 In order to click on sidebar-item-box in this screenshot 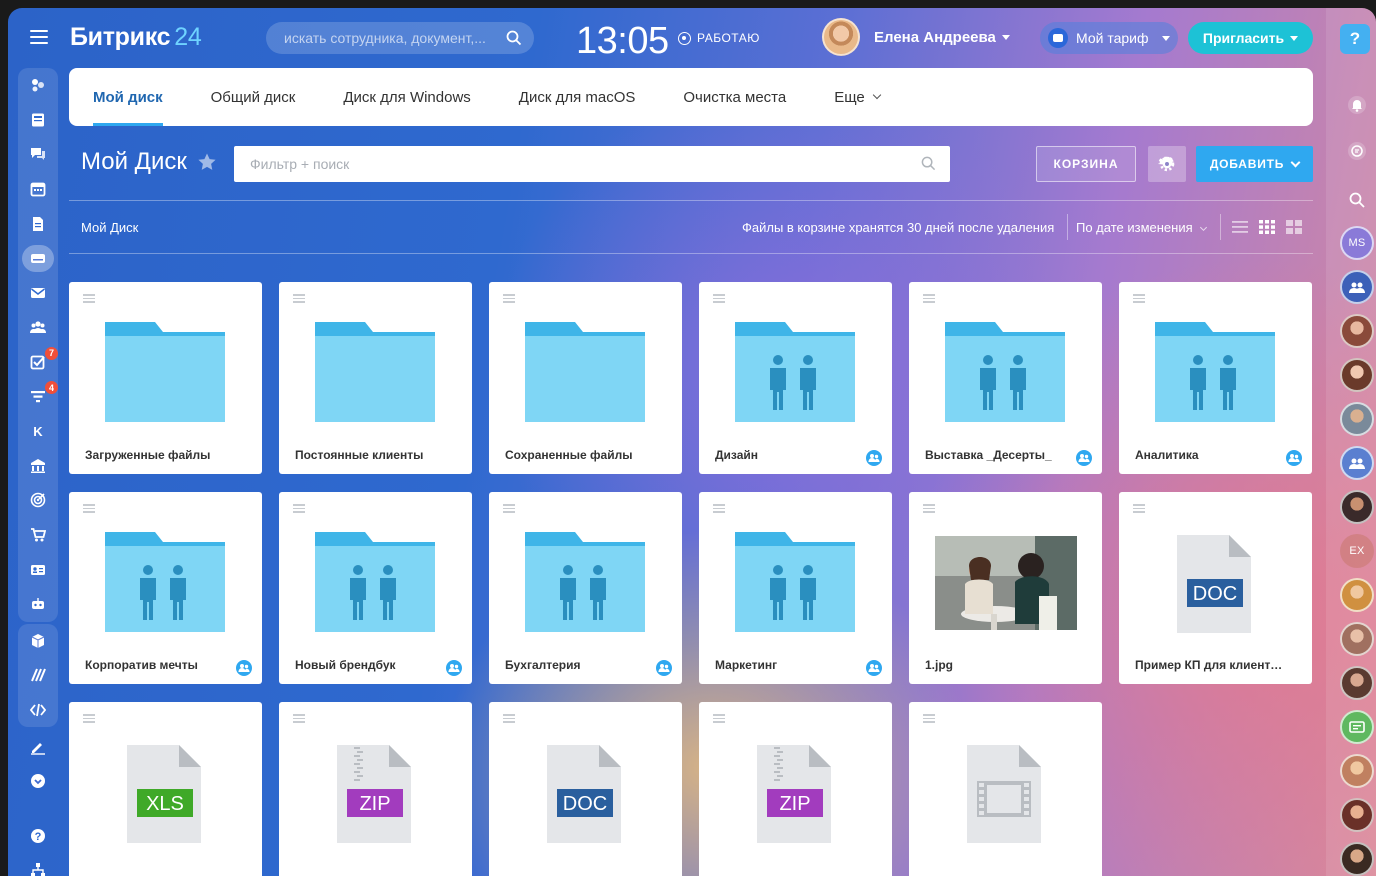, I will do `click(38, 641)`.